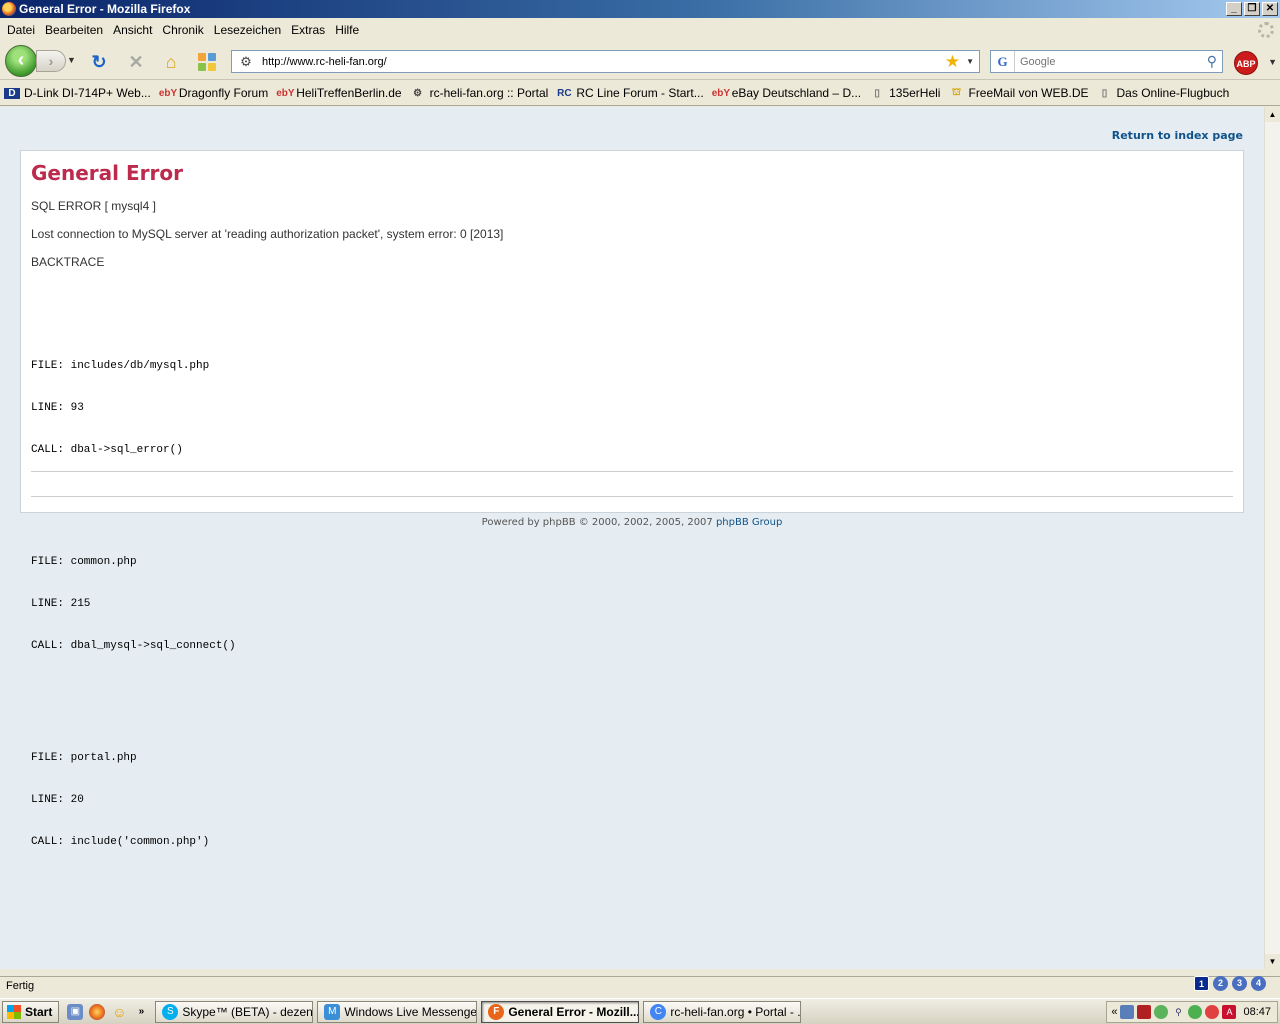 The image size is (1280, 1024). Describe the element at coordinates (182, 30) in the screenshot. I see `menu-chronik: Chronik` at that location.